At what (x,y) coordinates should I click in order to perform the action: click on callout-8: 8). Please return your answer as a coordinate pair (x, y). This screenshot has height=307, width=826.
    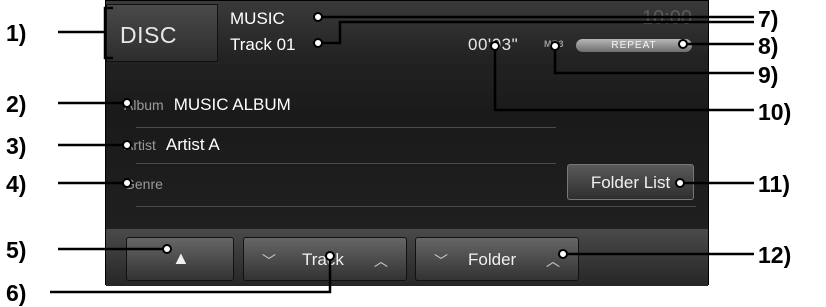
    Looking at the image, I should click on (768, 46).